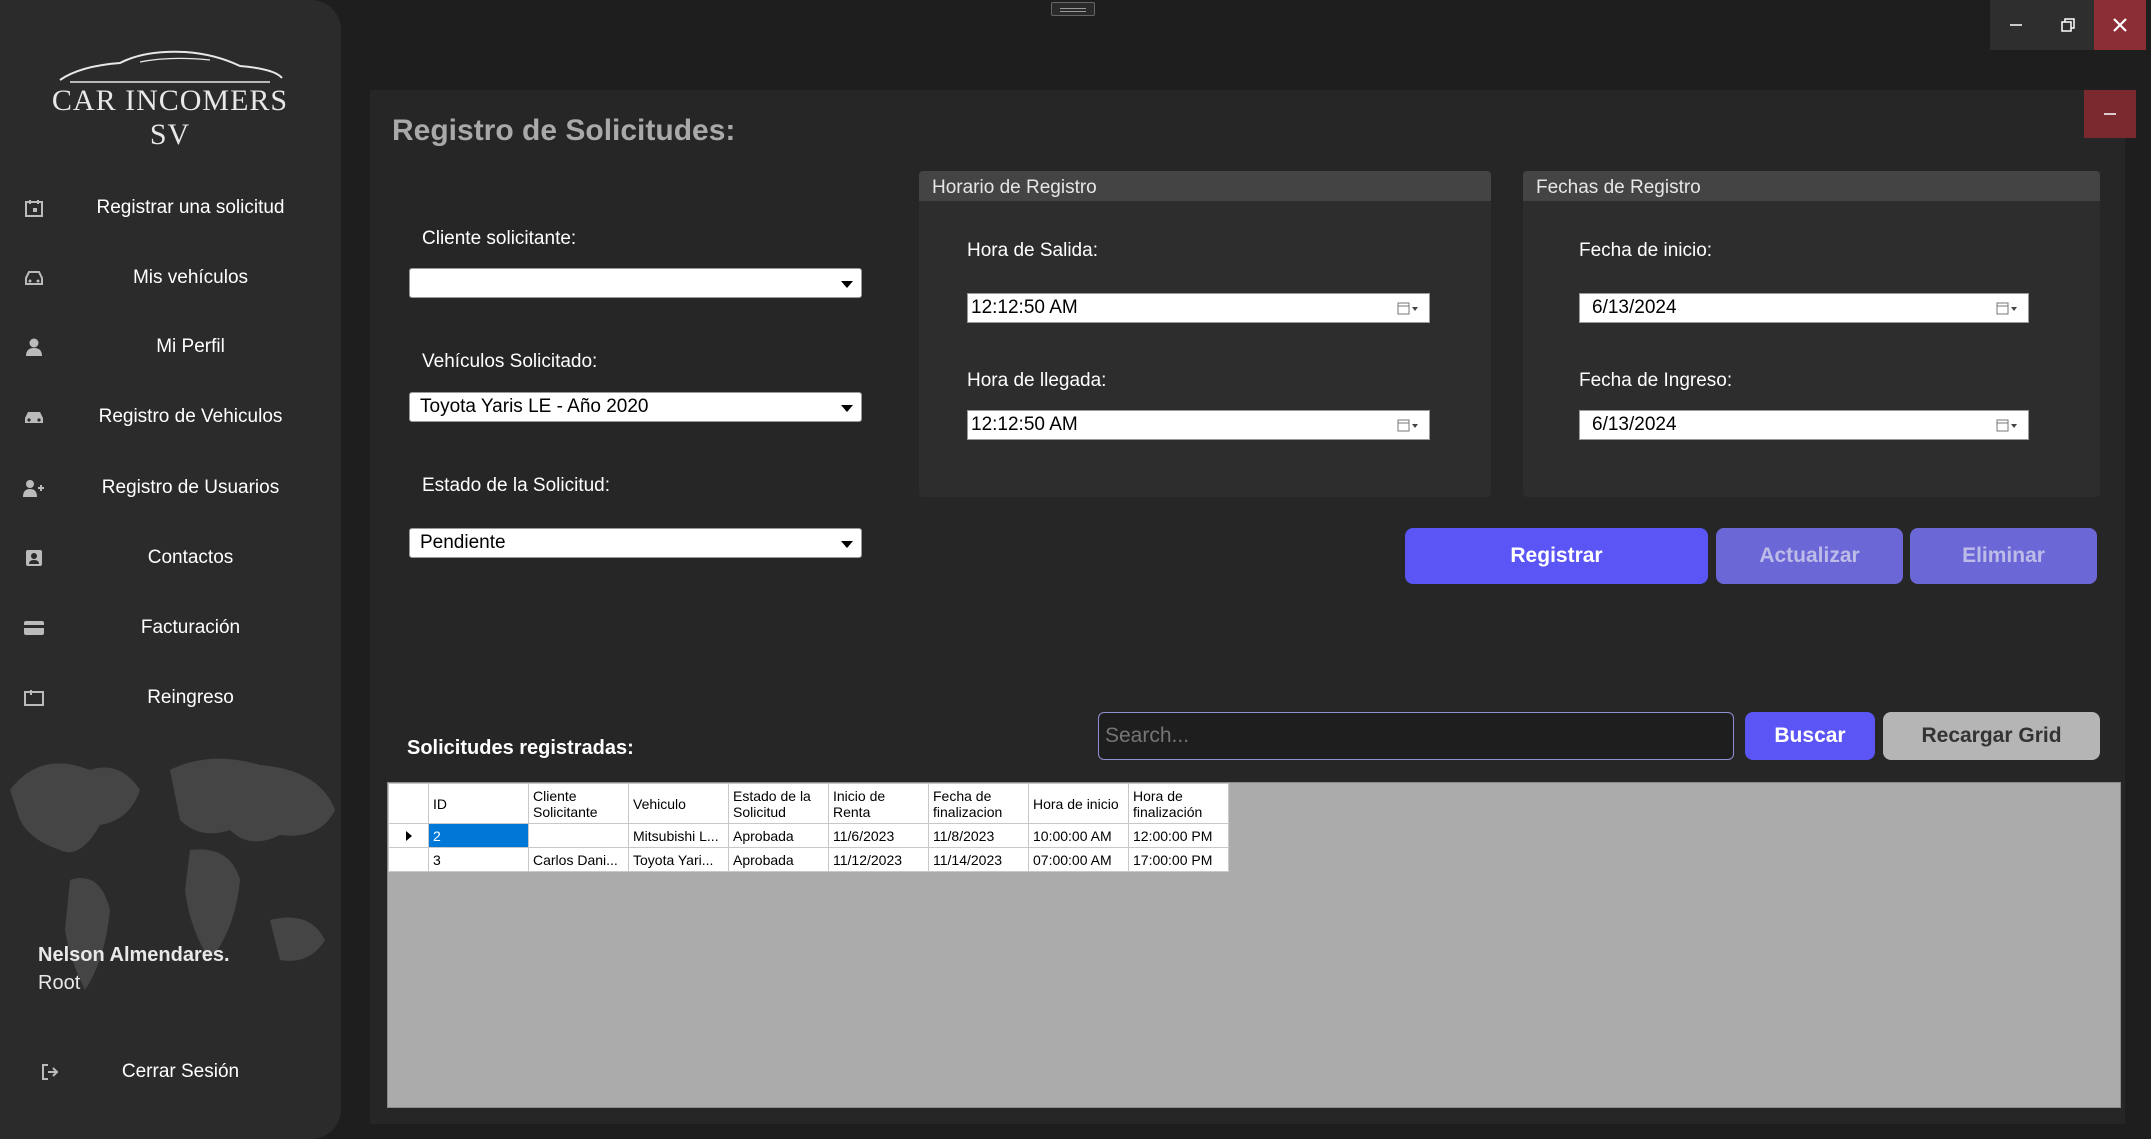  I want to click on restore-icon, so click(2068, 25).